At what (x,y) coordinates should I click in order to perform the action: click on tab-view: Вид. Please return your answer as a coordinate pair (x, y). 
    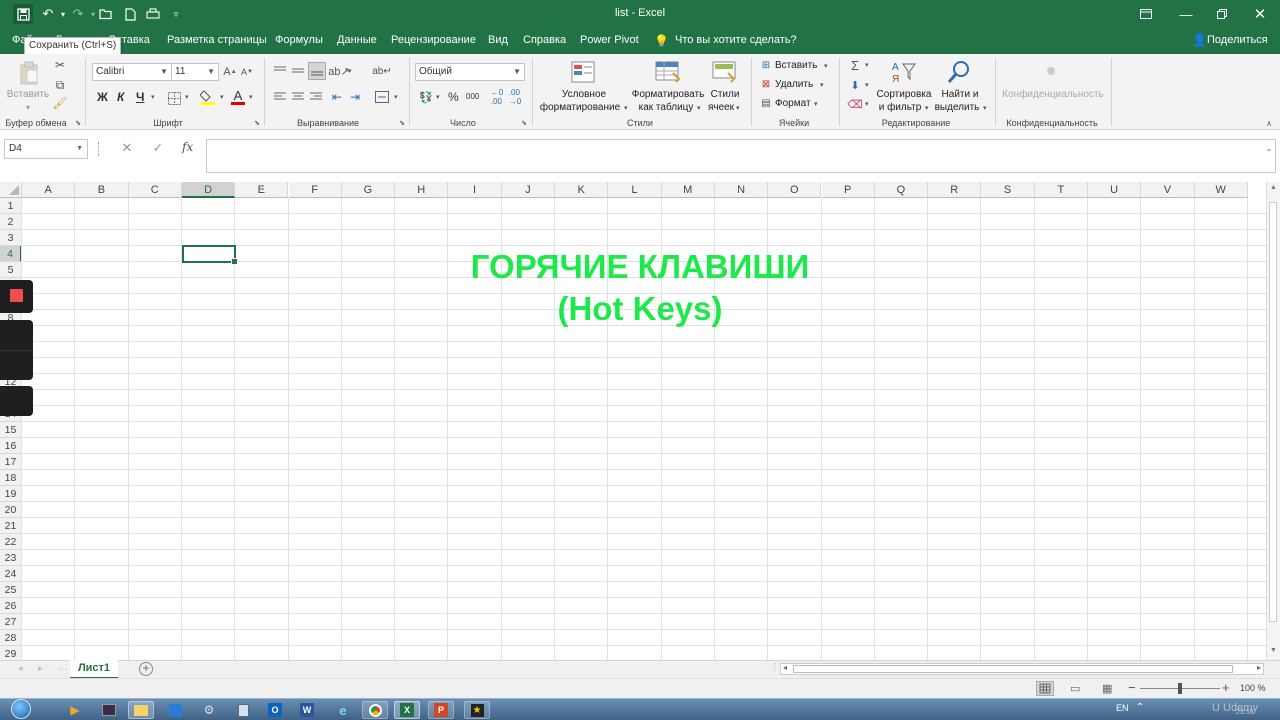
    Looking at the image, I should click on (498, 40).